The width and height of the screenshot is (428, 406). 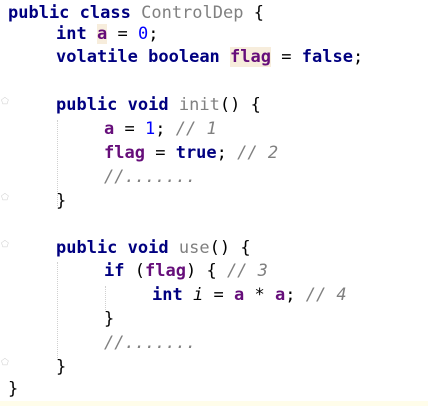 What do you see at coordinates (143, 34) in the screenshot?
I see `number-literal: 0` at bounding box center [143, 34].